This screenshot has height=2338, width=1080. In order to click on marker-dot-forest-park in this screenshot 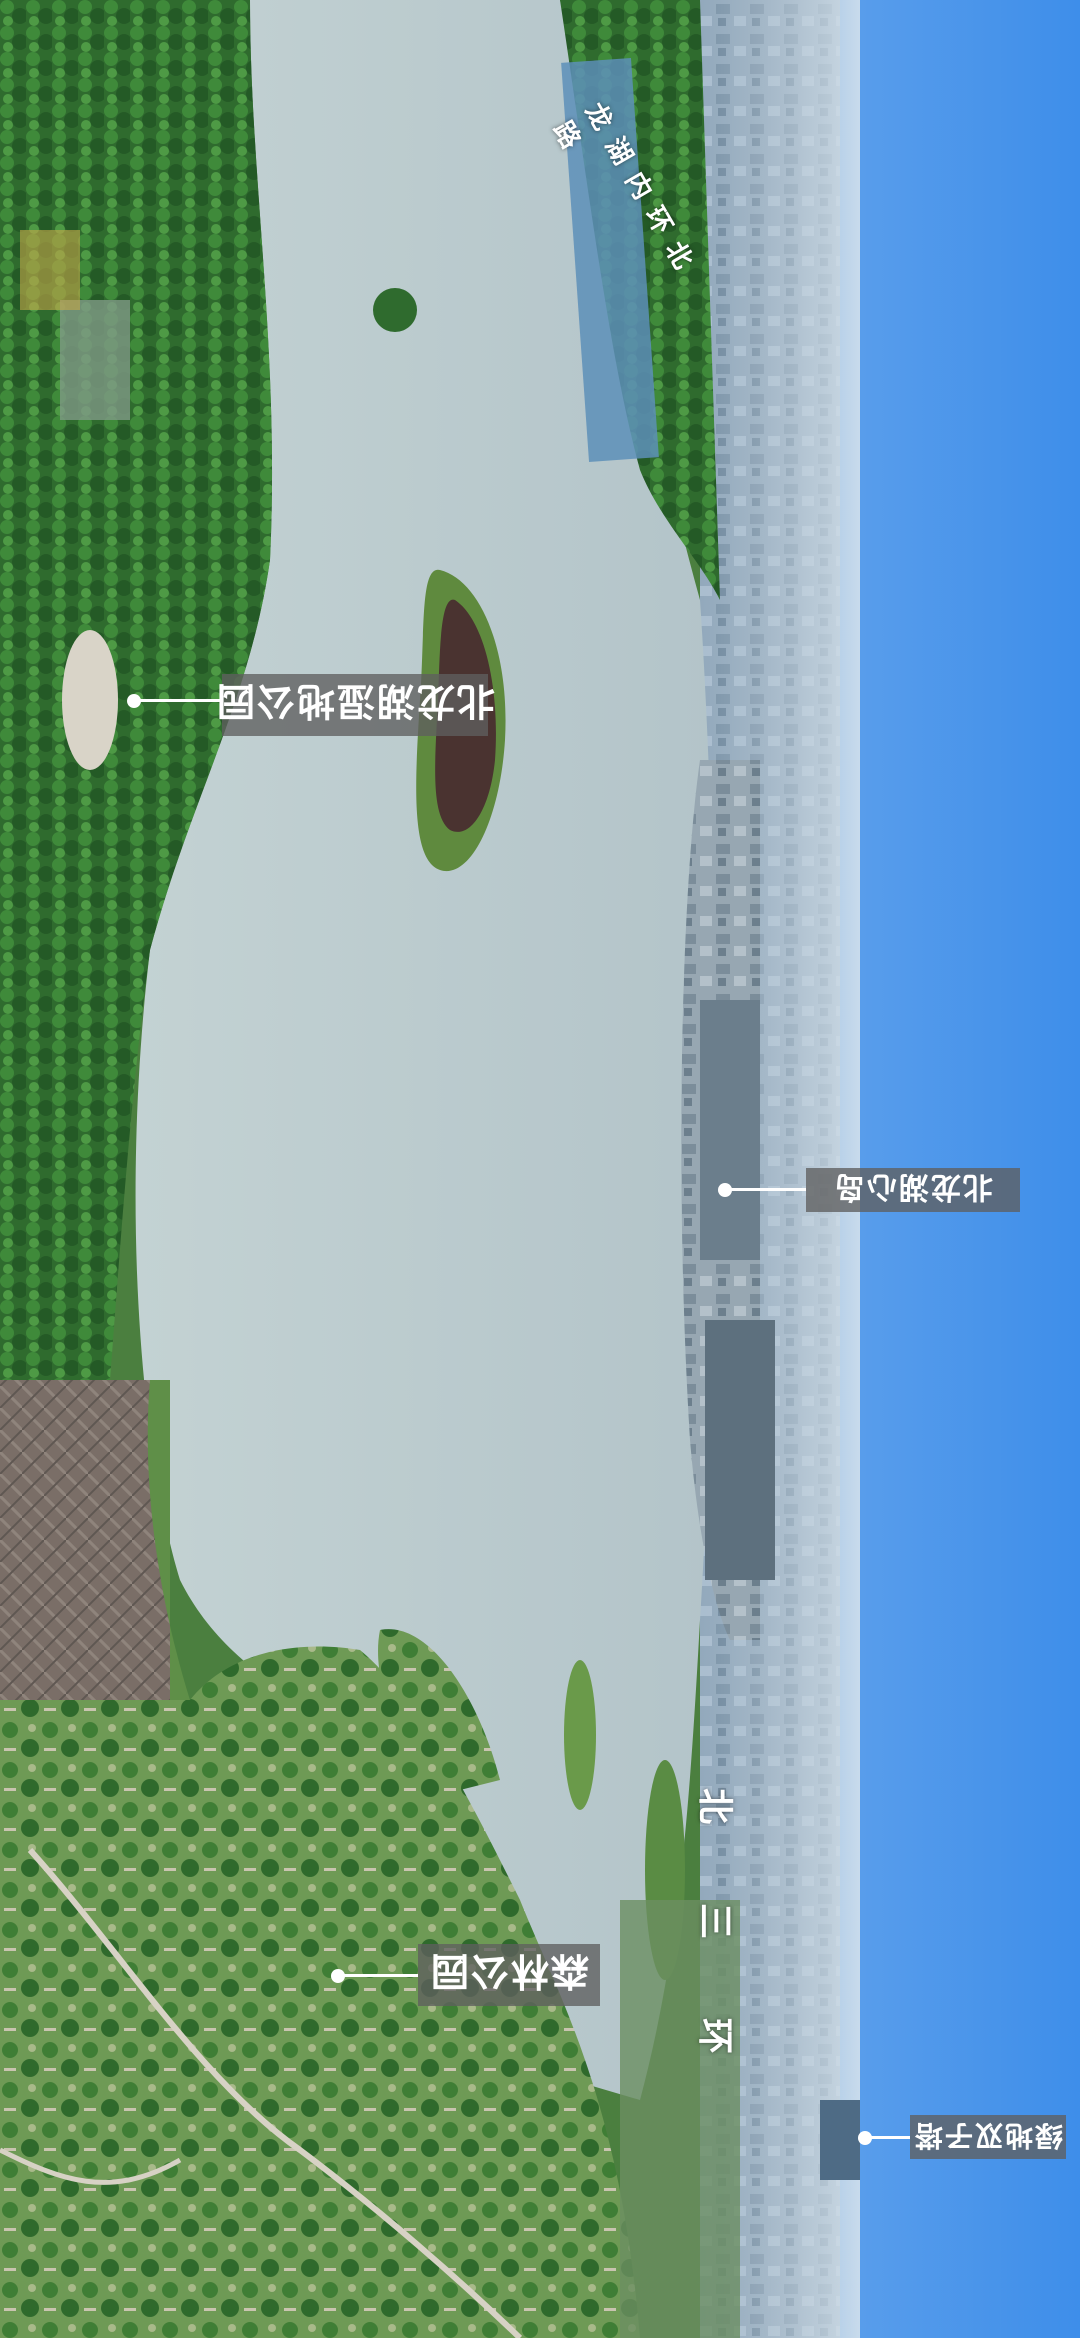, I will do `click(338, 1976)`.